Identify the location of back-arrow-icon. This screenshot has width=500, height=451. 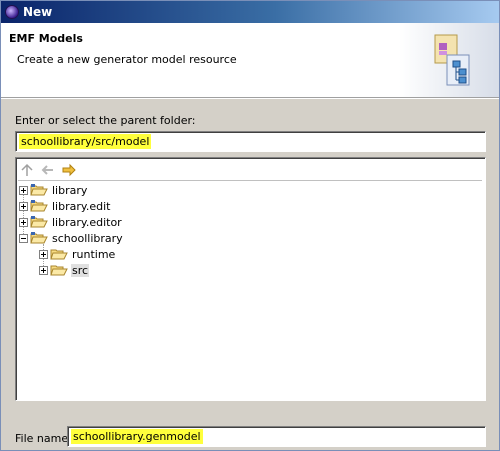
(48, 170).